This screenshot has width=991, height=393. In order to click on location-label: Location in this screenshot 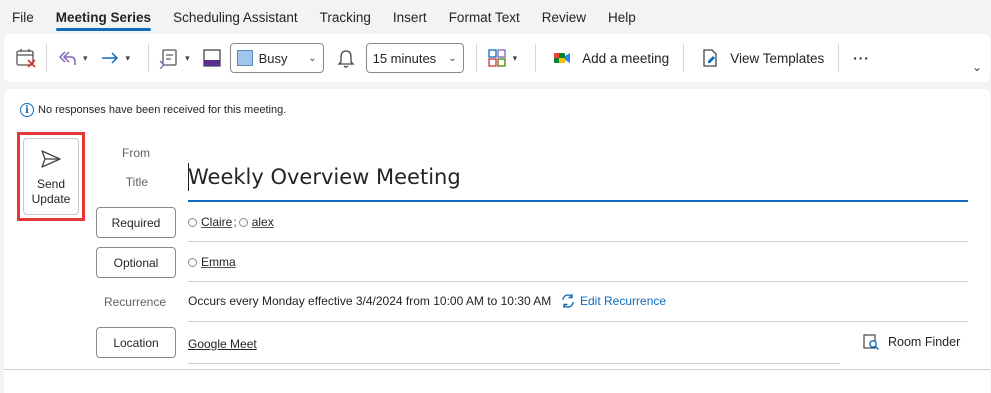, I will do `click(136, 342)`.